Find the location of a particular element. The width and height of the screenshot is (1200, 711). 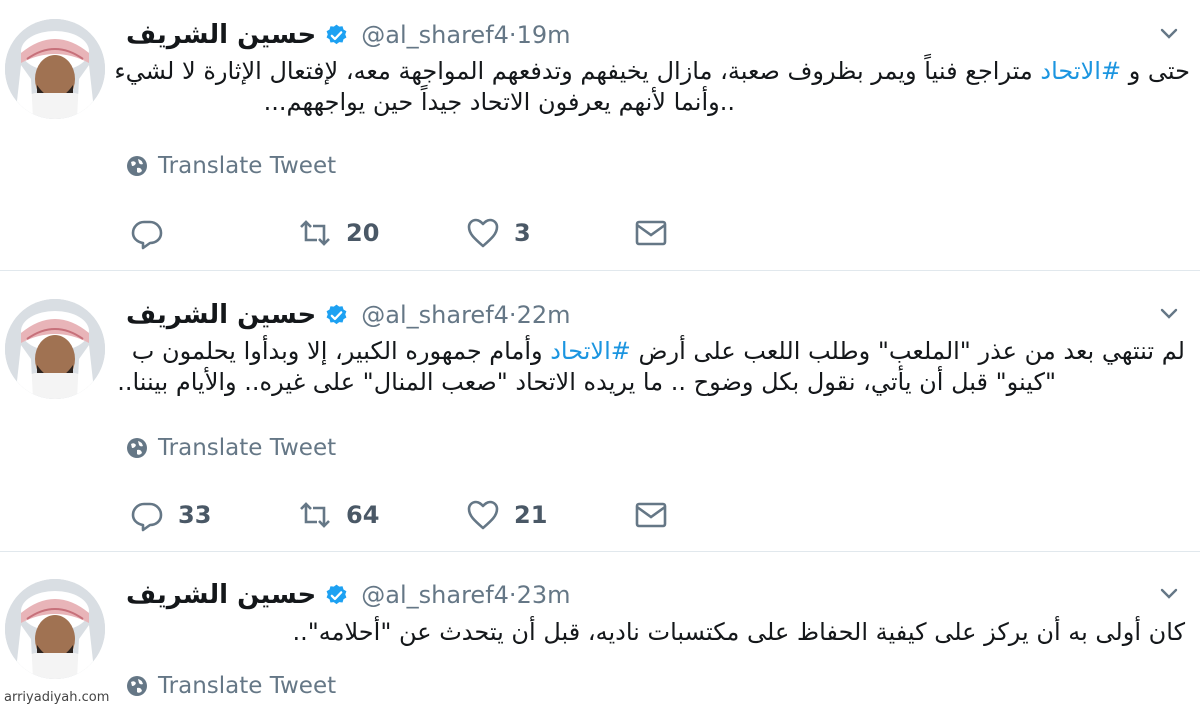

tweet-actions: 20 3 is located at coordinates (406, 233).